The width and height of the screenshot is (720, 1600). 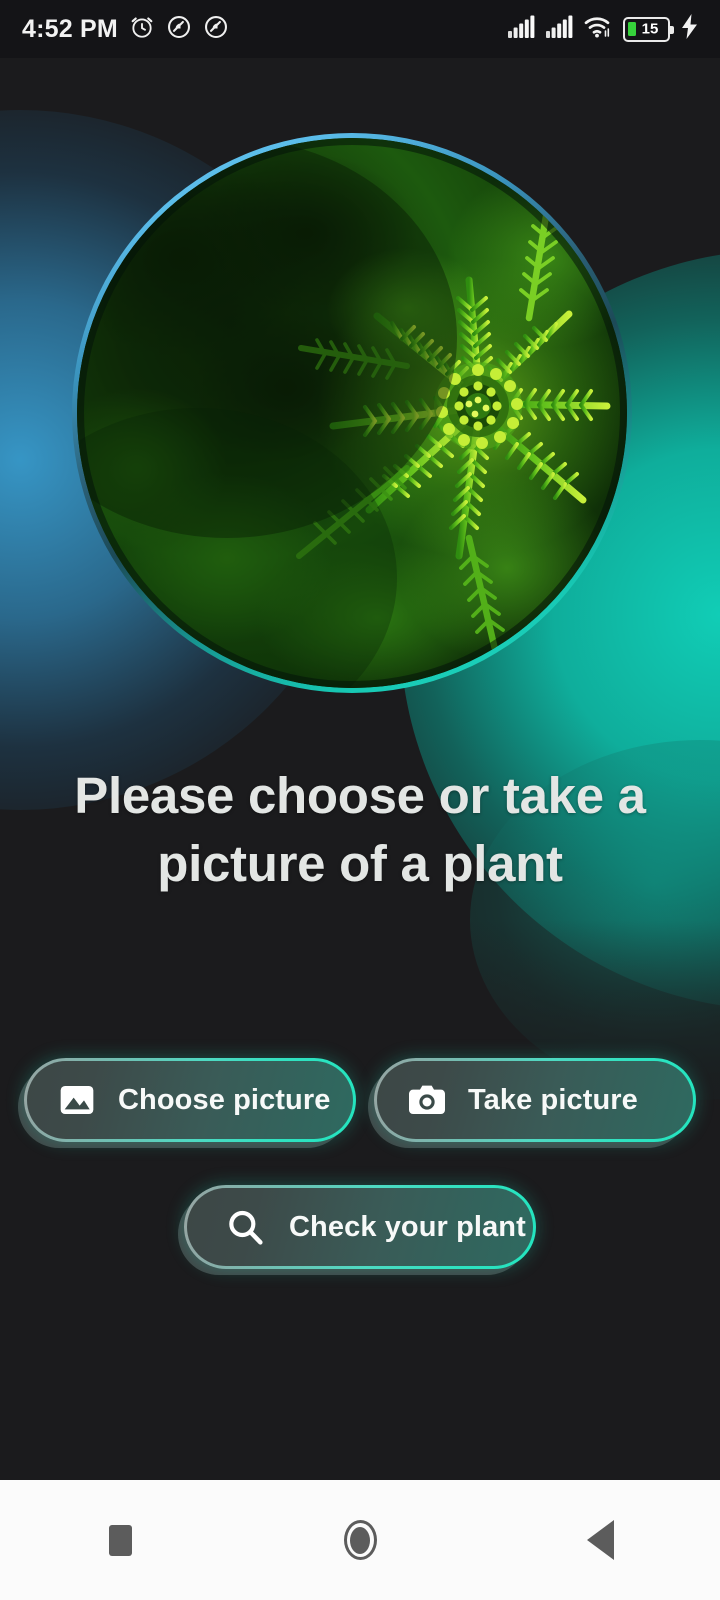 I want to click on wifi-icon, so click(x=598, y=29).